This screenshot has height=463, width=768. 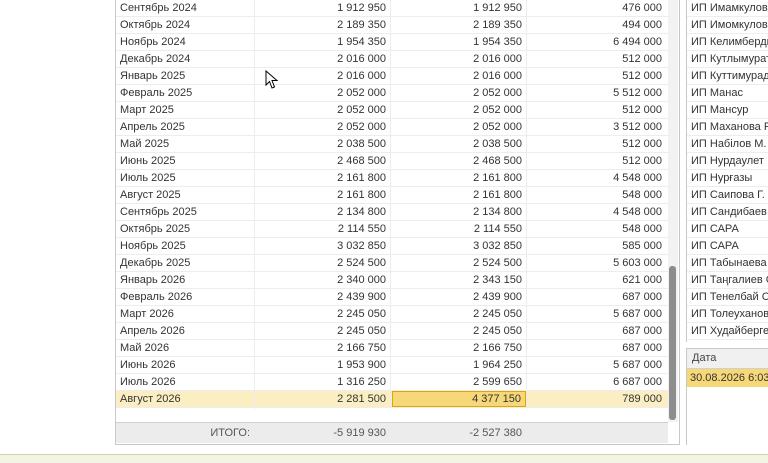 What do you see at coordinates (727, 76) in the screenshot?
I see `counterparty-list-item: ИП Куттимурадо` at bounding box center [727, 76].